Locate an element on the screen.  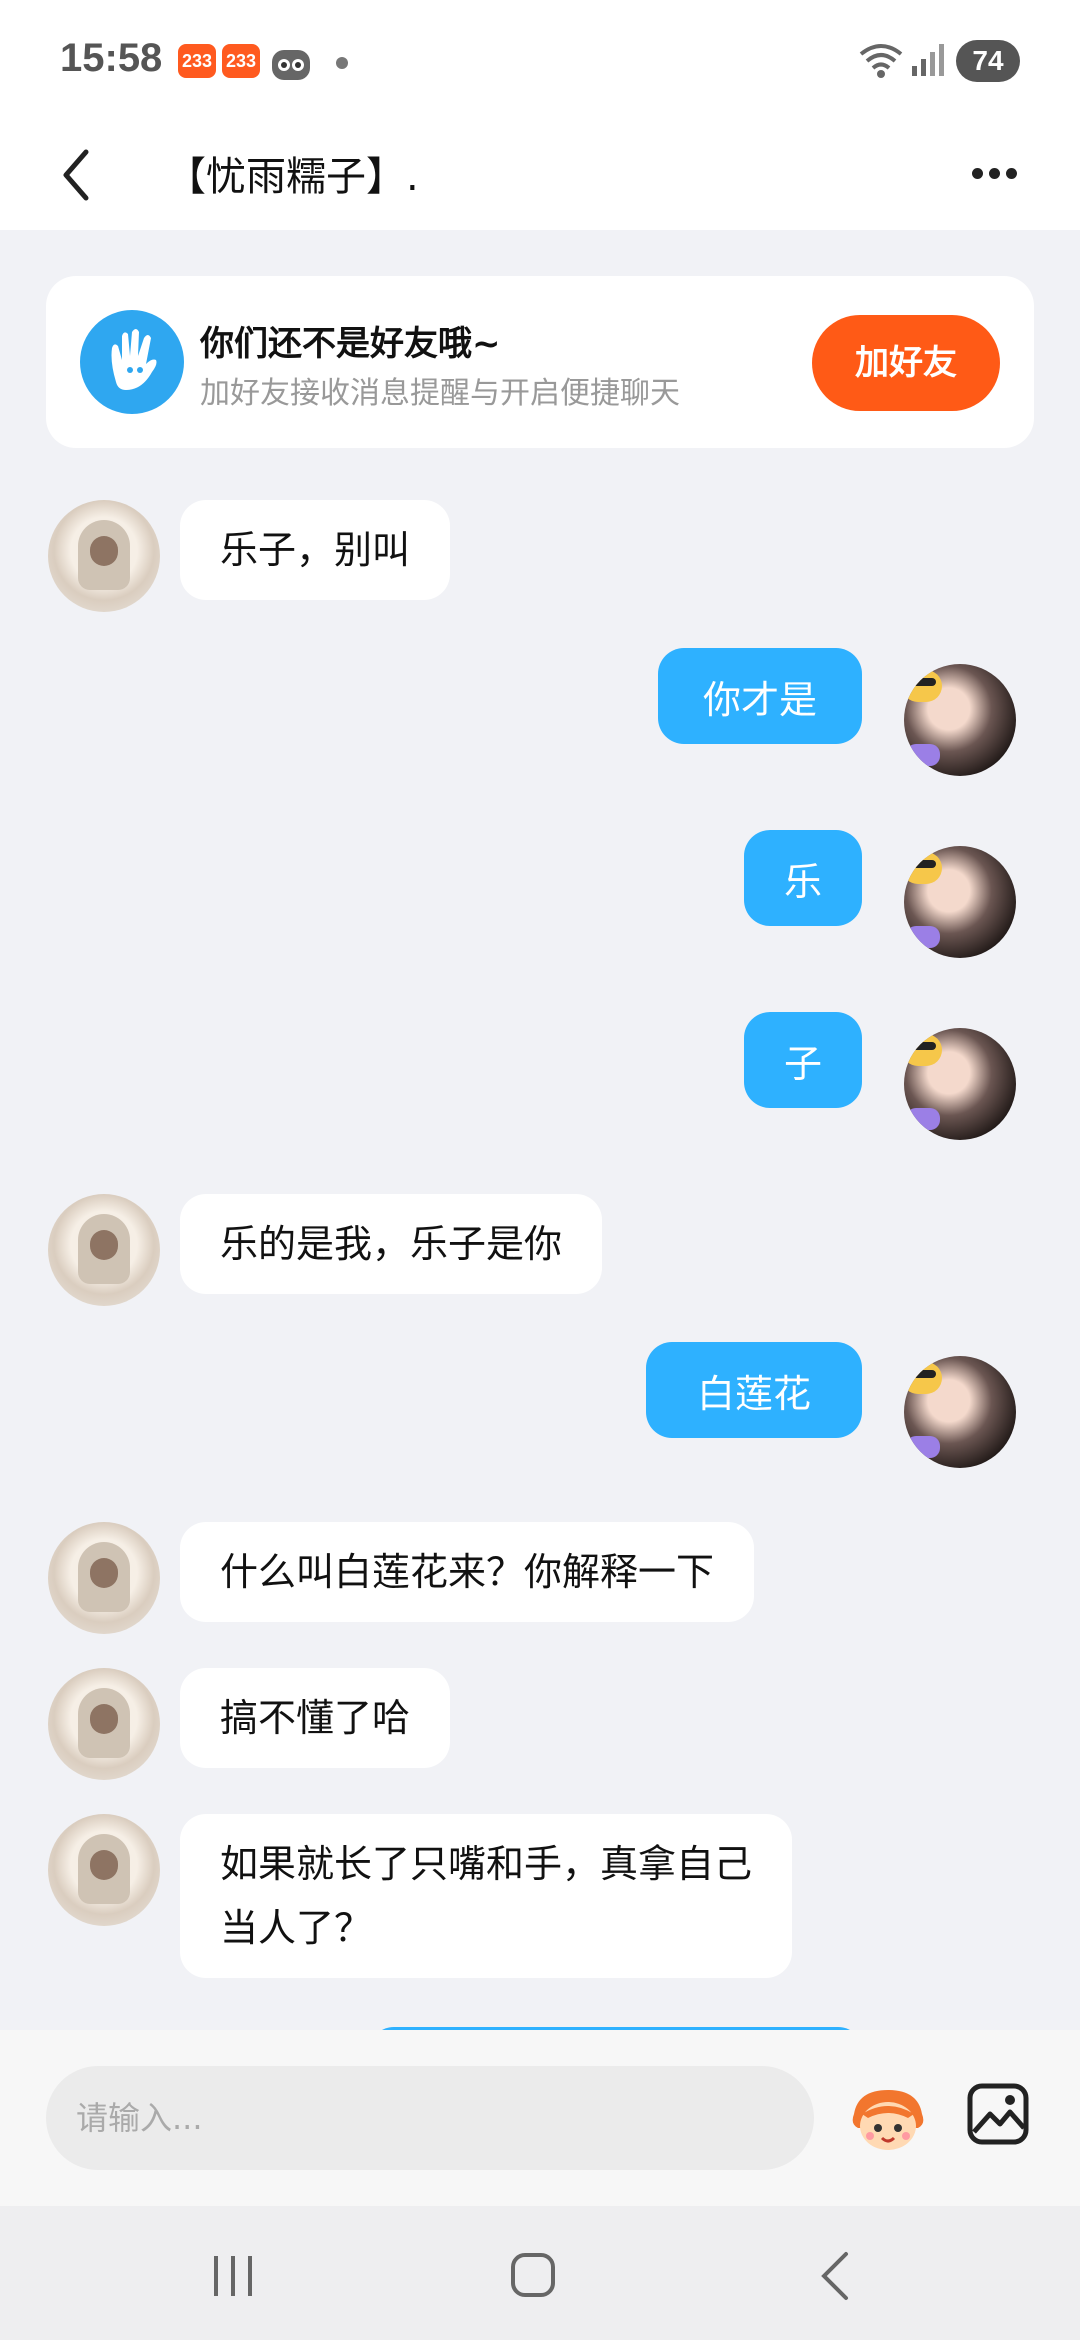
system-nav-bar is located at coordinates (540, 2273).